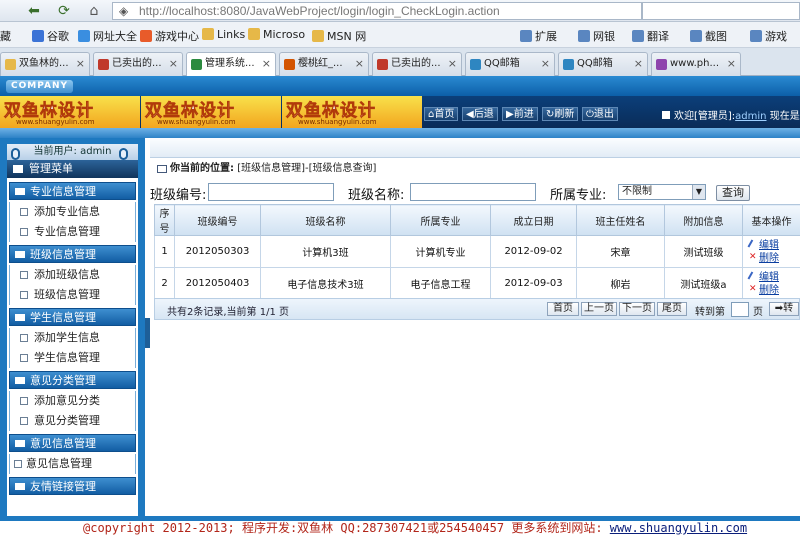  I want to click on actions-cell: 编辑 ✕ 删除, so click(771, 283).